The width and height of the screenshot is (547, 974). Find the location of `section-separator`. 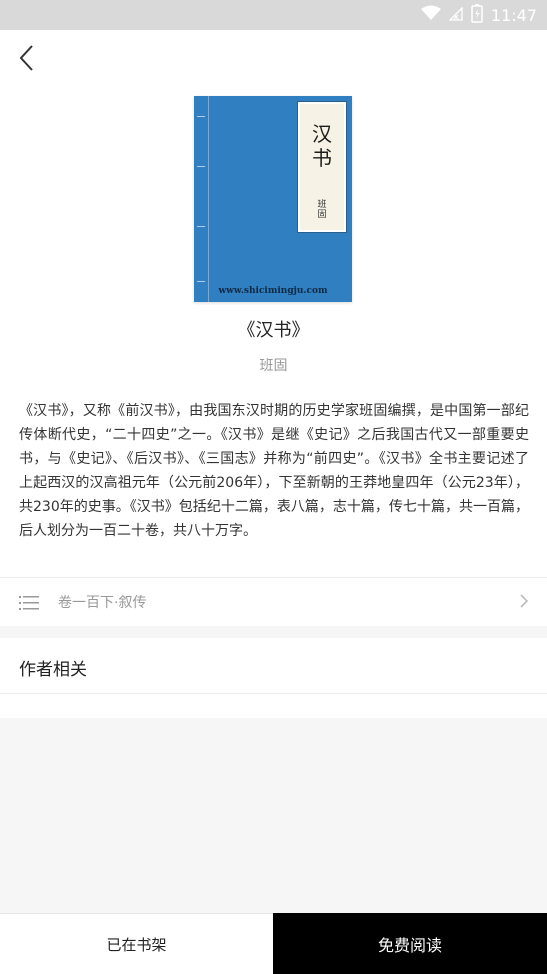

section-separator is located at coordinates (273, 632).